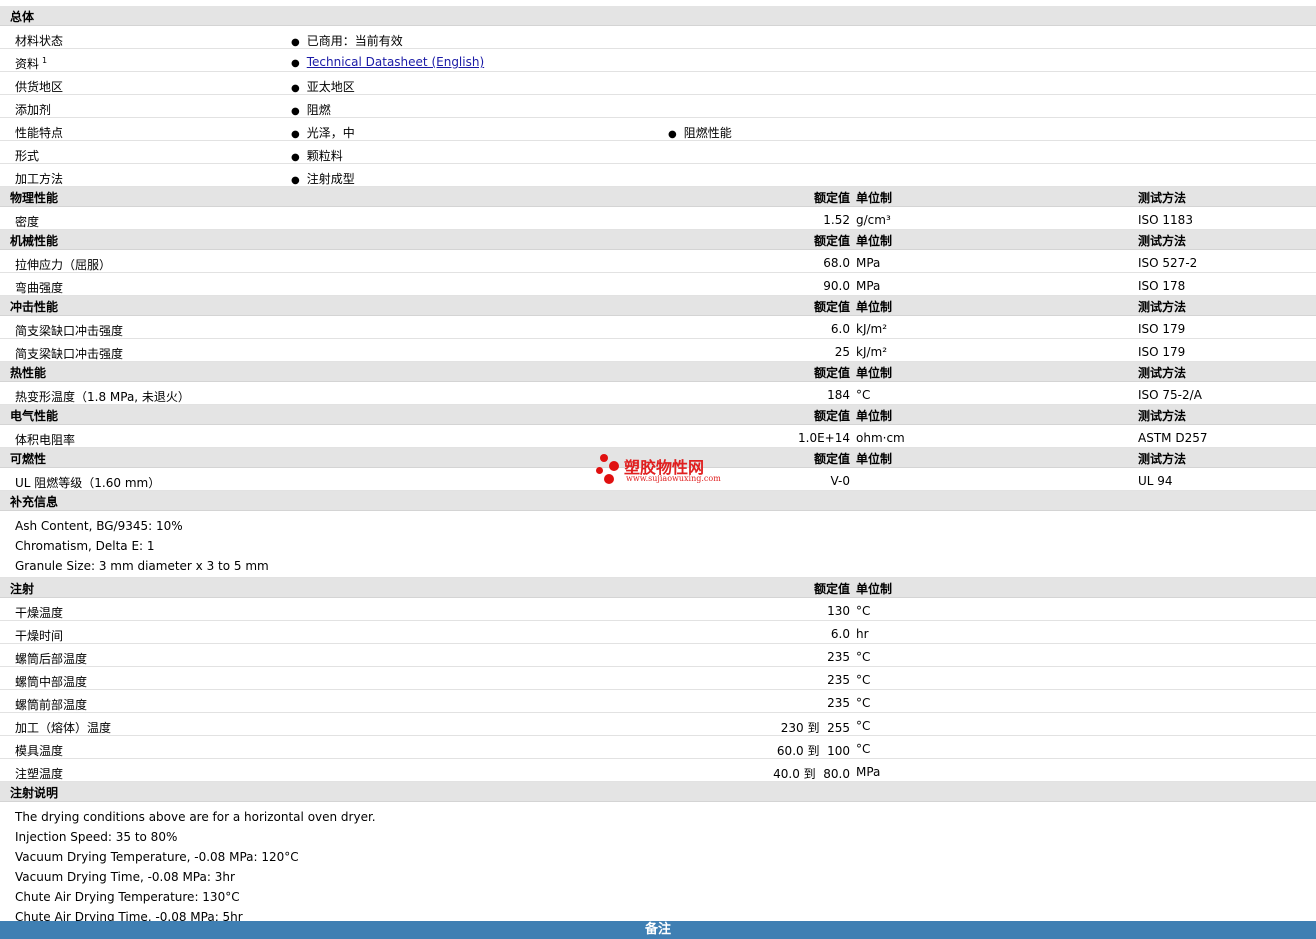 This screenshot has width=1316, height=939. Describe the element at coordinates (658, 129) in the screenshot. I see `general-row: 性能特点 ● 光泽，中 ● 阻燃性能` at that location.